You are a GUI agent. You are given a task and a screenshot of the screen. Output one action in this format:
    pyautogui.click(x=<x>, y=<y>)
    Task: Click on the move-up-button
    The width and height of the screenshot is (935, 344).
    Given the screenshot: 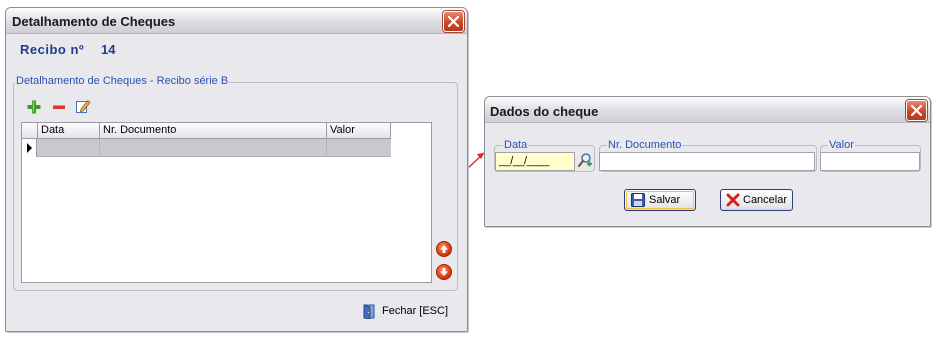 What is the action you would take?
    pyautogui.click(x=444, y=249)
    